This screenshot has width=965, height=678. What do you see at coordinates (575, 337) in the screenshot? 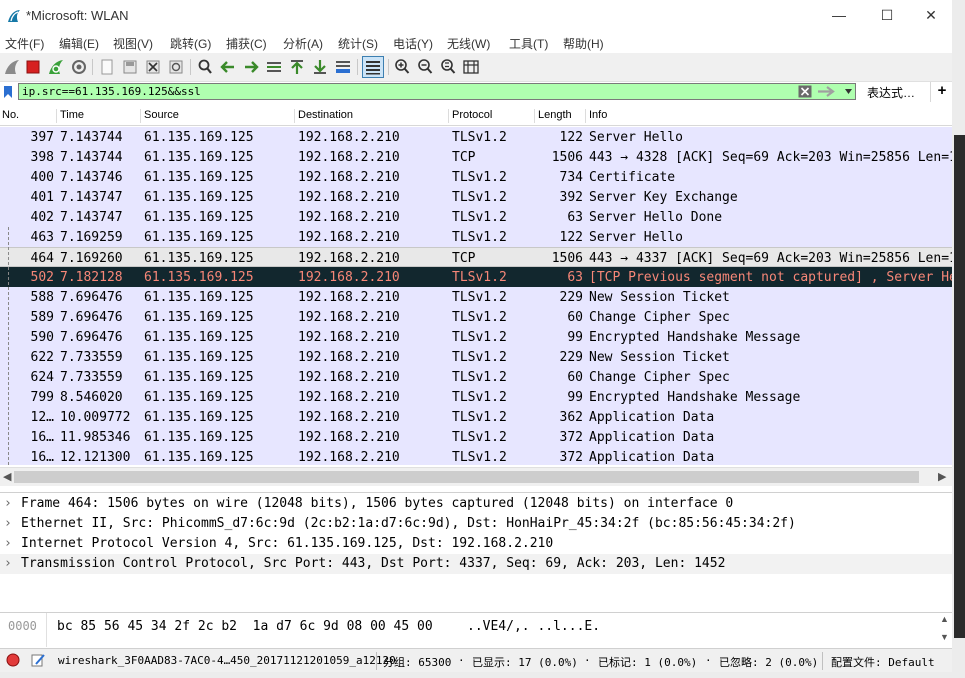
I see `packet-length: 99` at bounding box center [575, 337].